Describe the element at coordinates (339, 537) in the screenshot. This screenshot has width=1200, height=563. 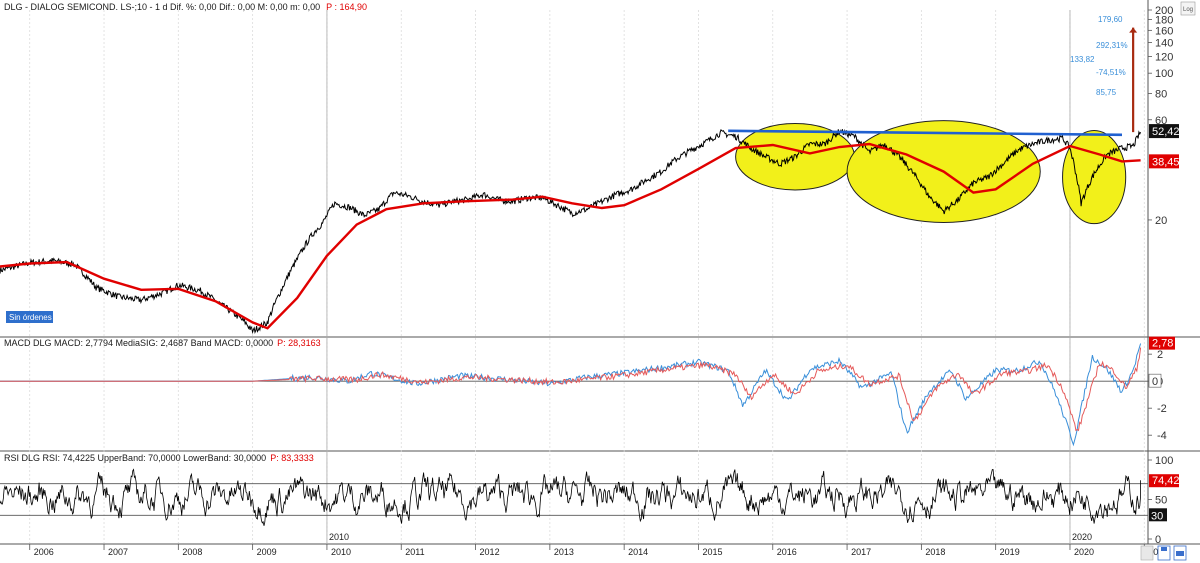
I see `decade-label: 2010` at that location.